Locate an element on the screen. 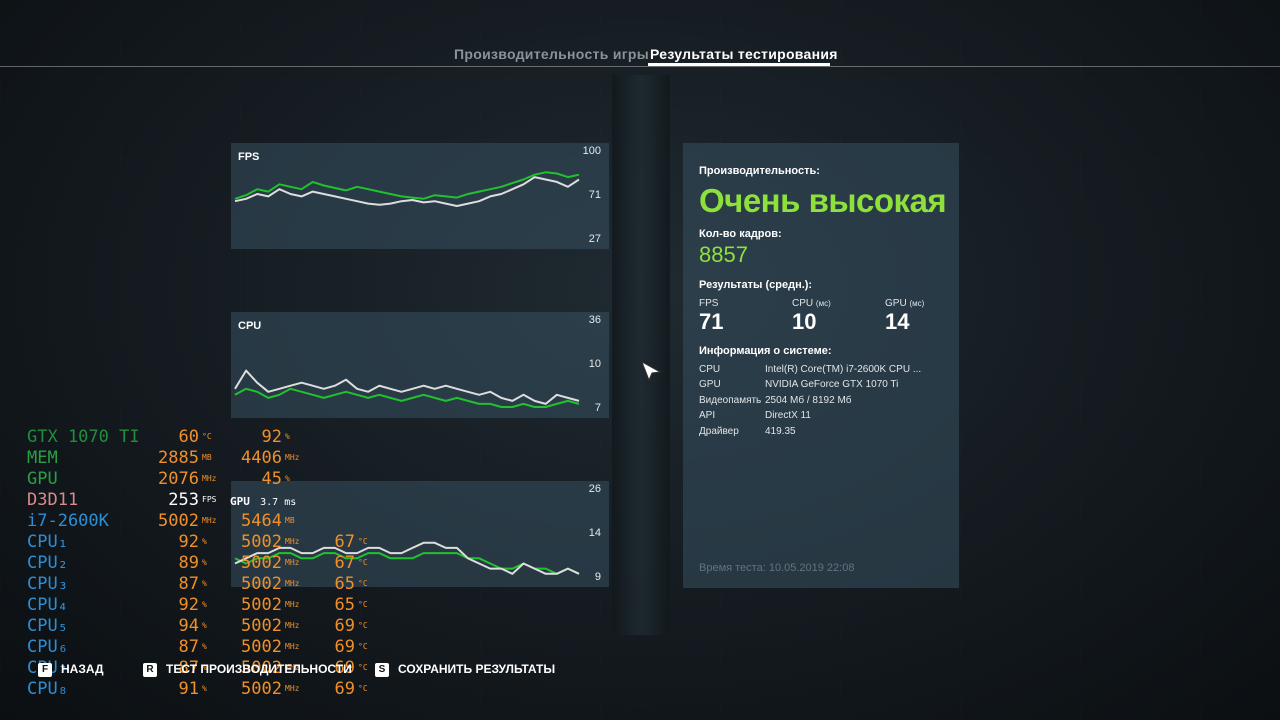  sys-key-cpu: CPU is located at coordinates (710, 369).